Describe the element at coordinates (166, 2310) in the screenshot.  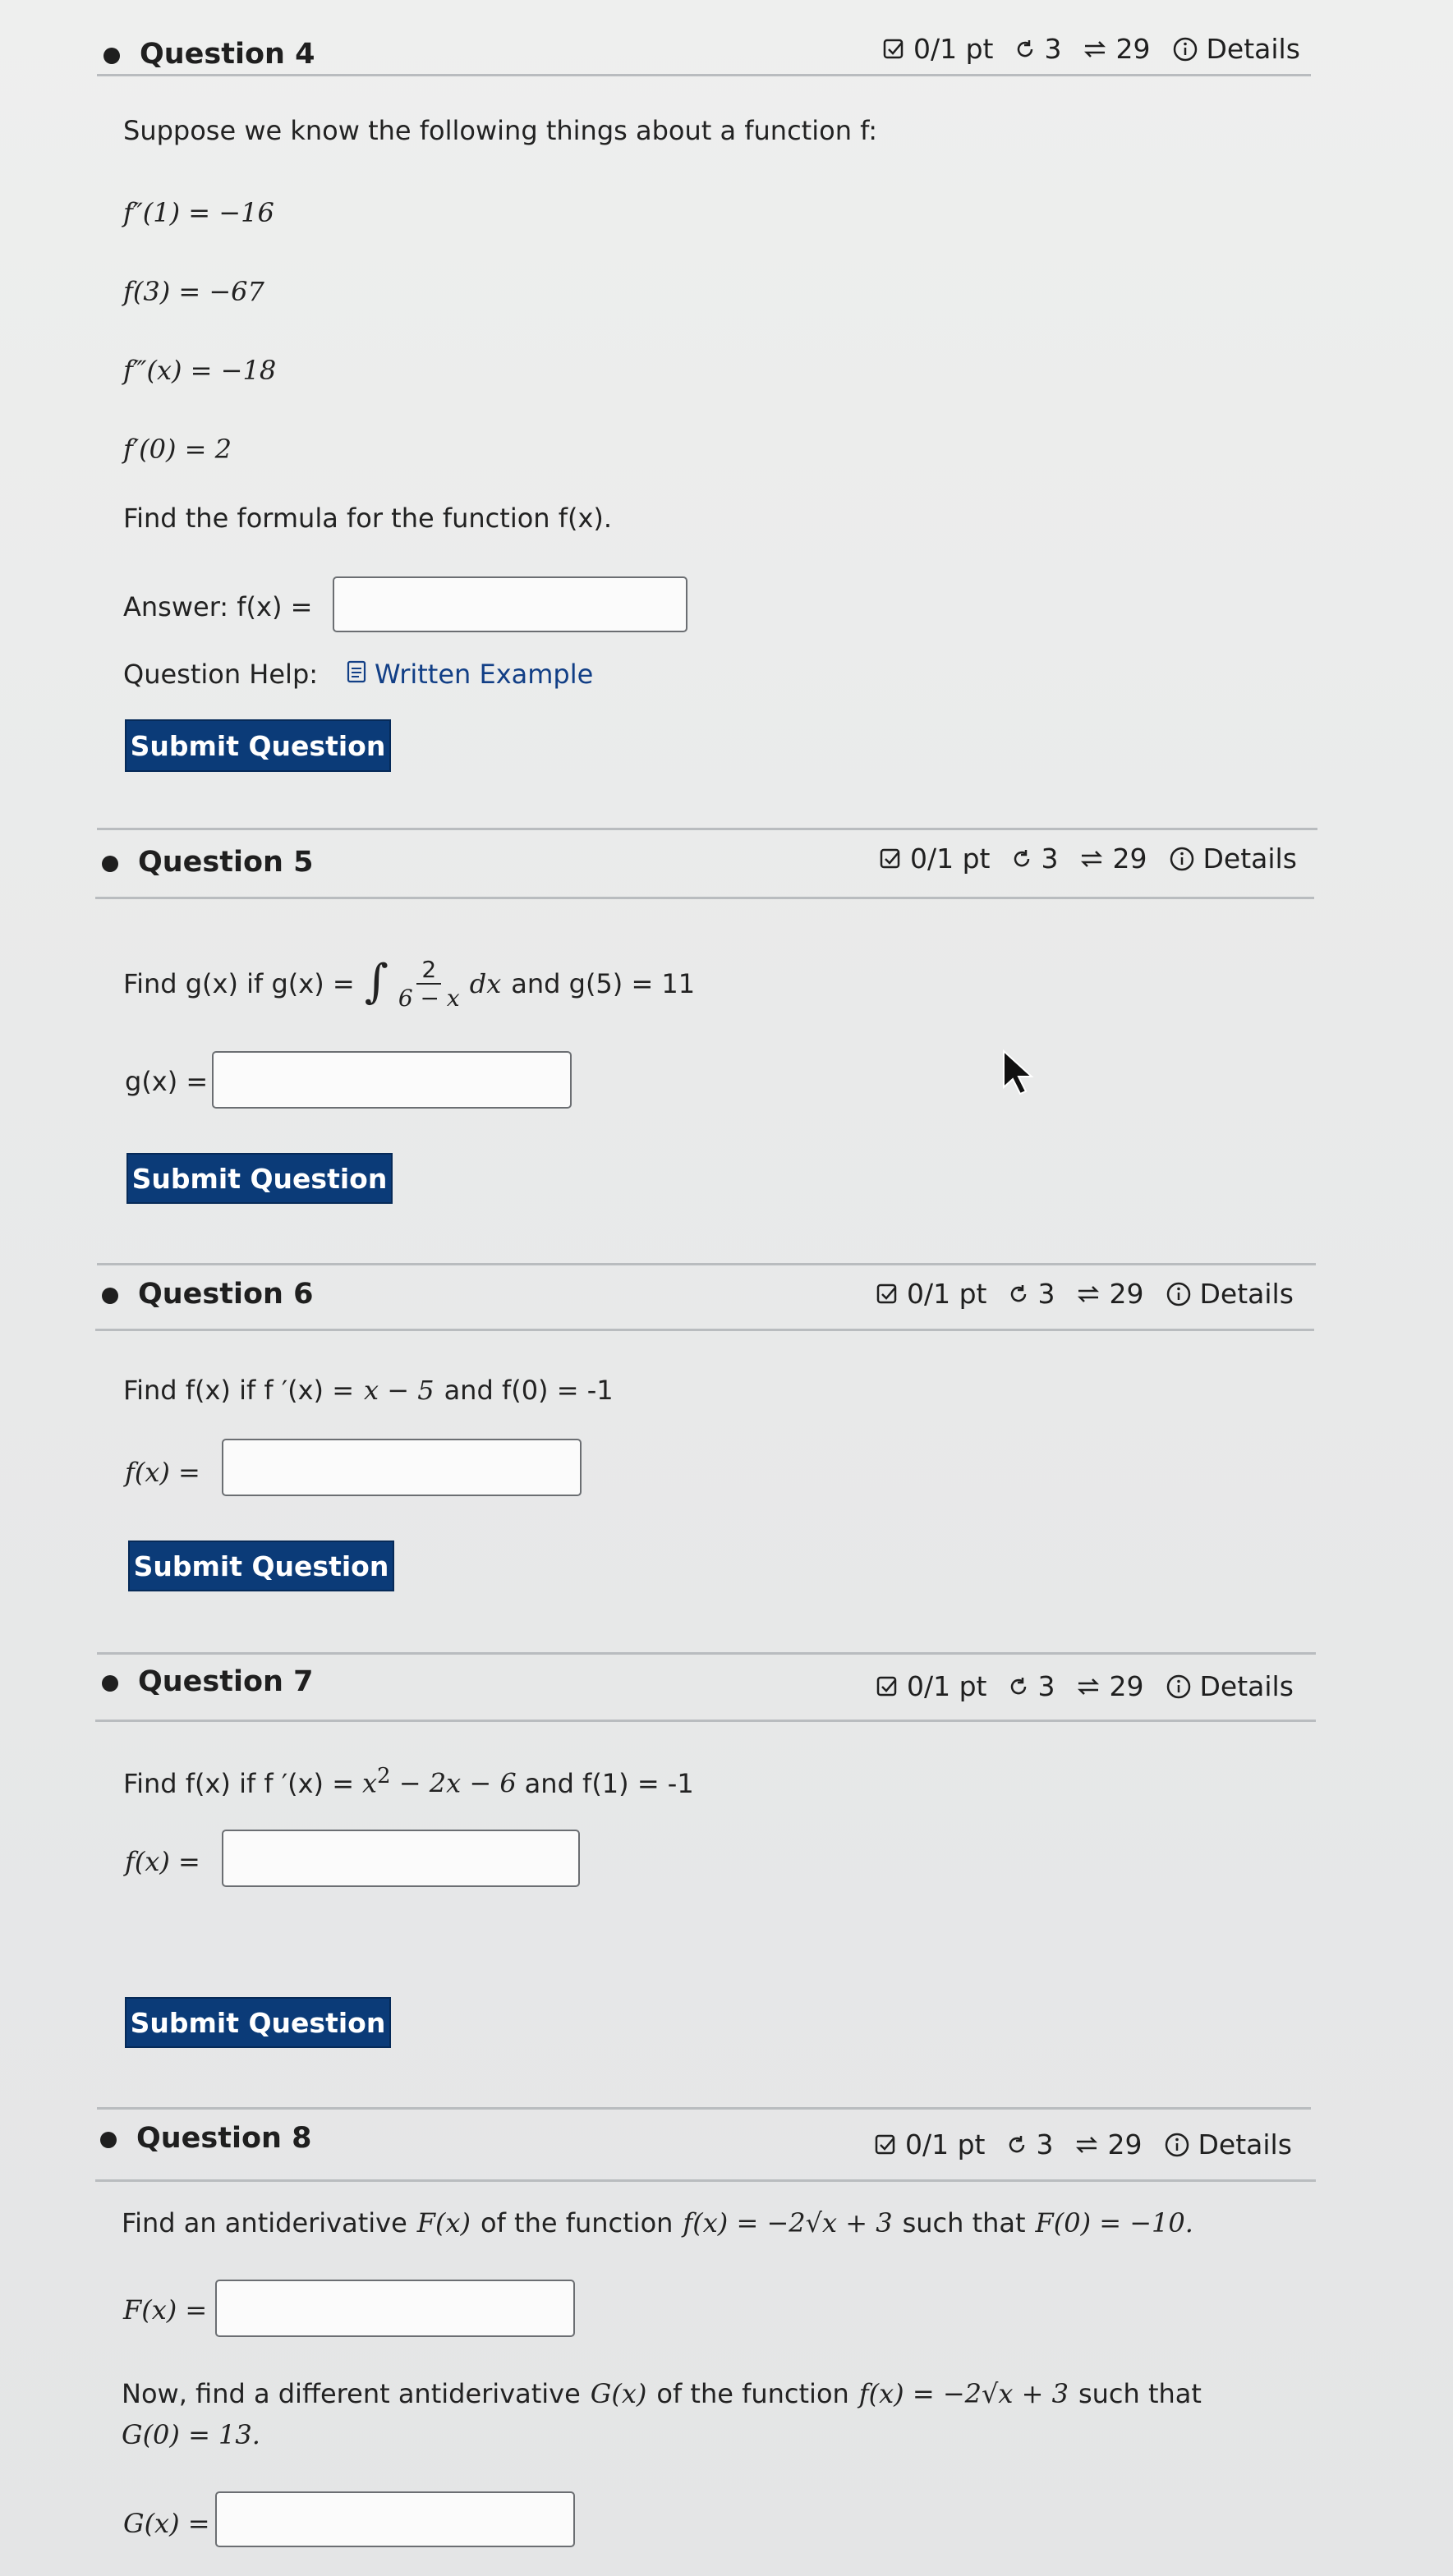
I see `answer-label: F(x) =` at that location.